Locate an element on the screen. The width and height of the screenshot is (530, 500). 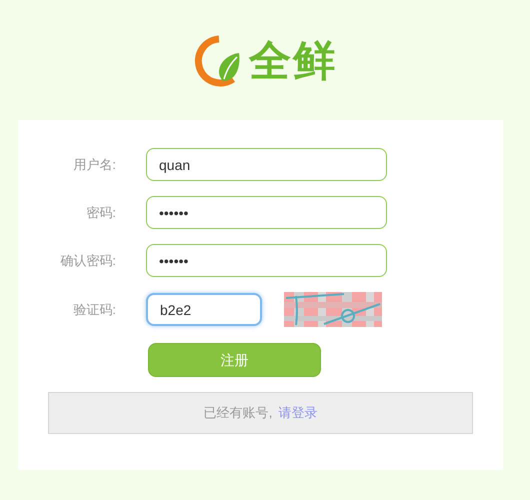
field-label: 密码: is located at coordinates (101, 213).